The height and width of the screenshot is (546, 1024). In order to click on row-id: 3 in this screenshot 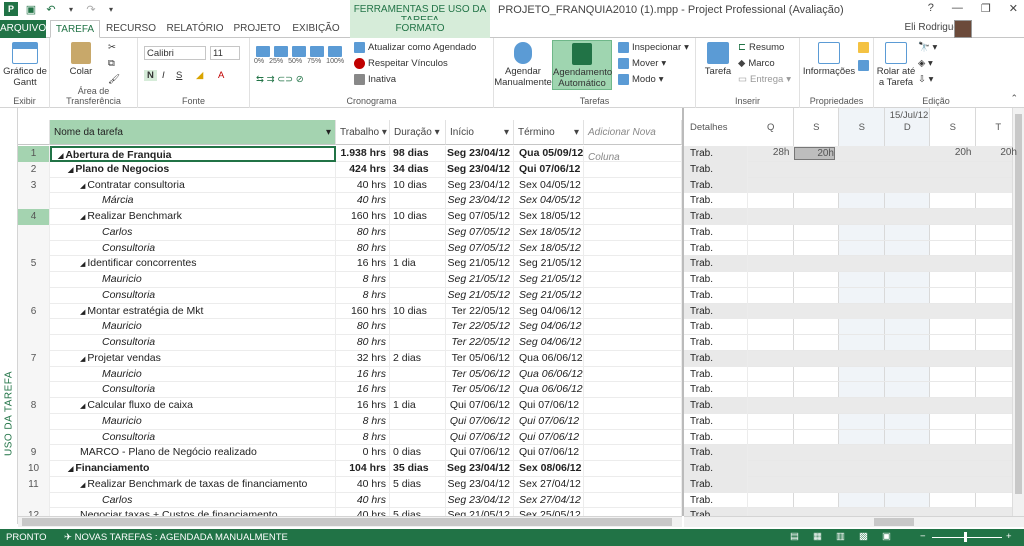, I will do `click(34, 185)`.